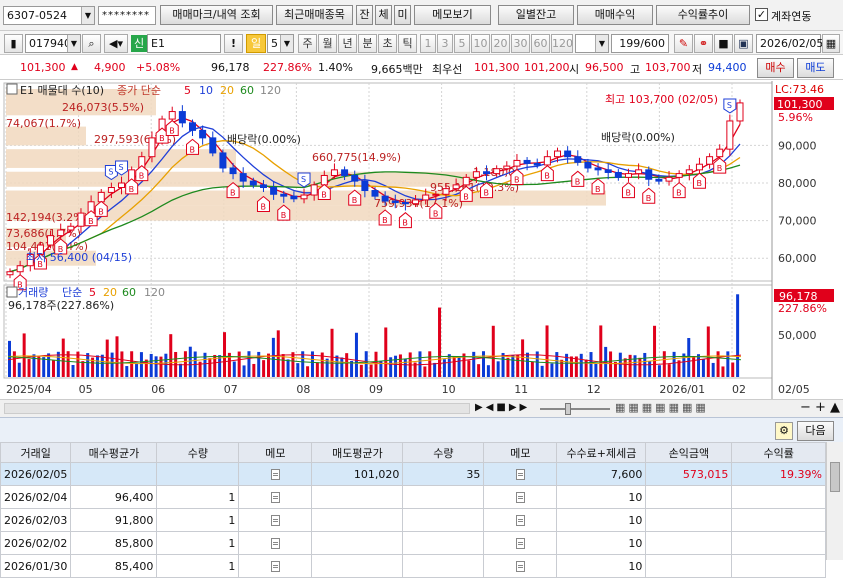 The image size is (843, 578). I want to click on open-price: 96,500, so click(604, 67).